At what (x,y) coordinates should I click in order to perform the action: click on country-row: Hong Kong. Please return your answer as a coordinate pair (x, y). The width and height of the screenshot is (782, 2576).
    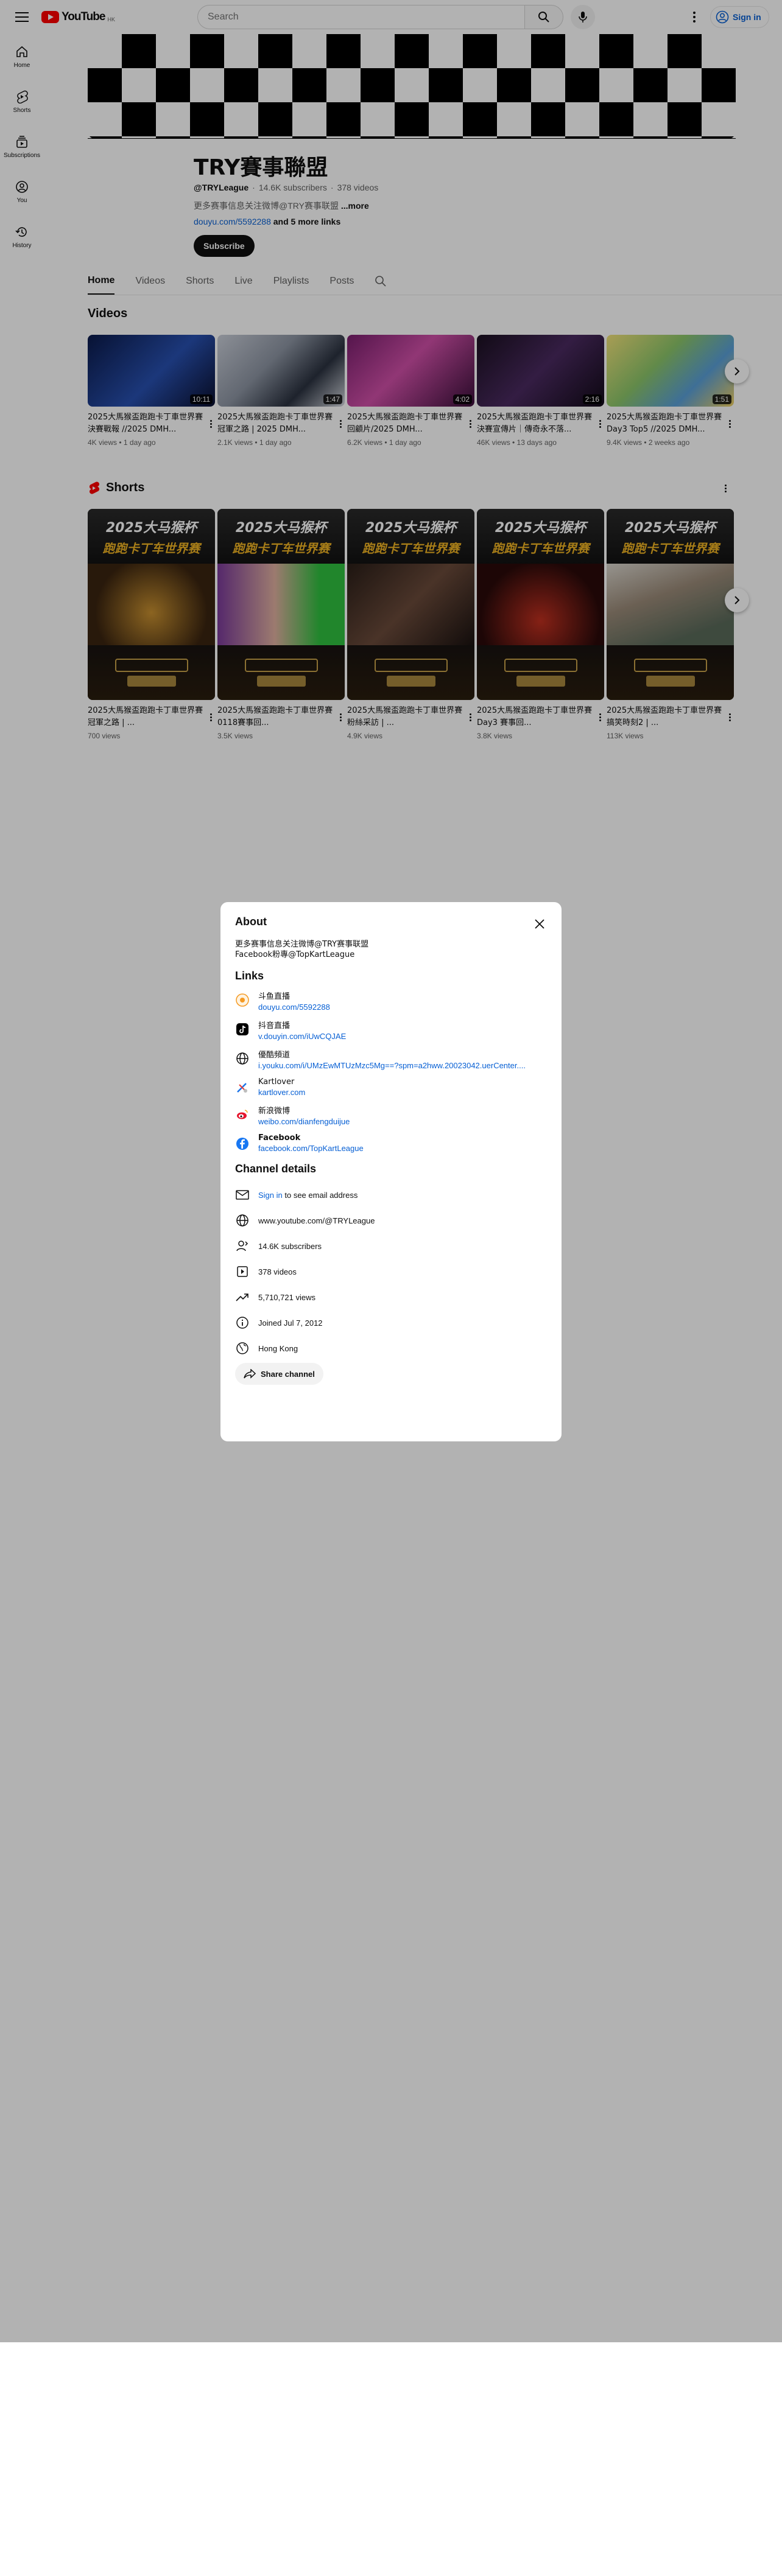
    Looking at the image, I should click on (391, 1348).